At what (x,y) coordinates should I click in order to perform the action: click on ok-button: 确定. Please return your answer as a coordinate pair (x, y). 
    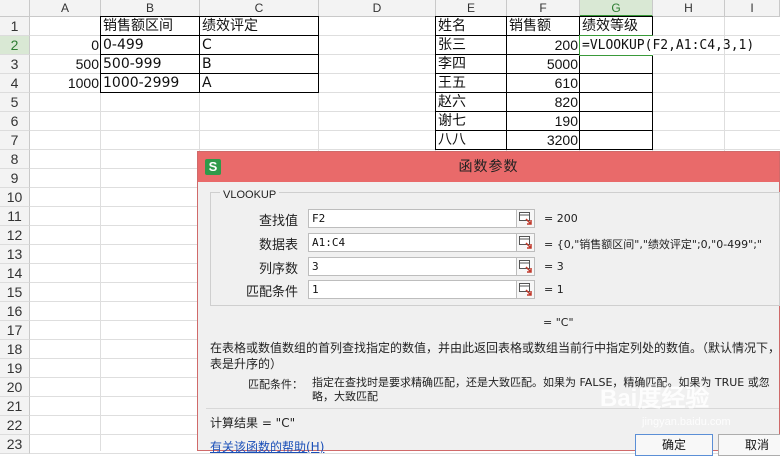
    Looking at the image, I should click on (674, 445).